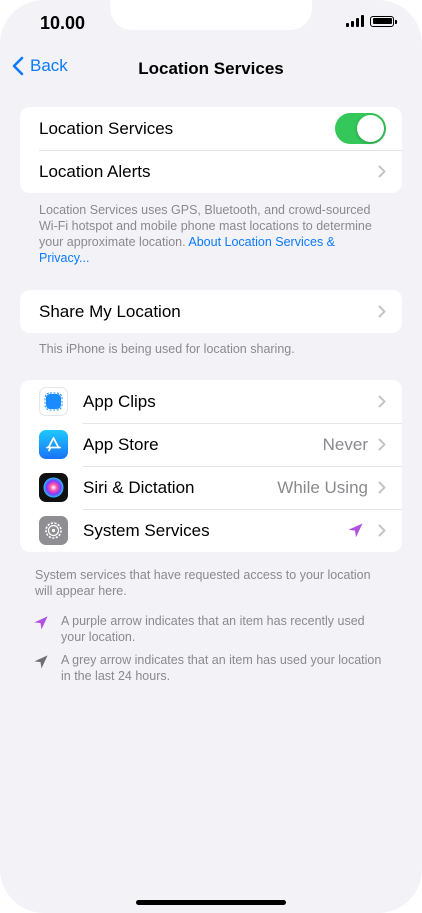  I want to click on location-services-label: Location Services, so click(106, 128).